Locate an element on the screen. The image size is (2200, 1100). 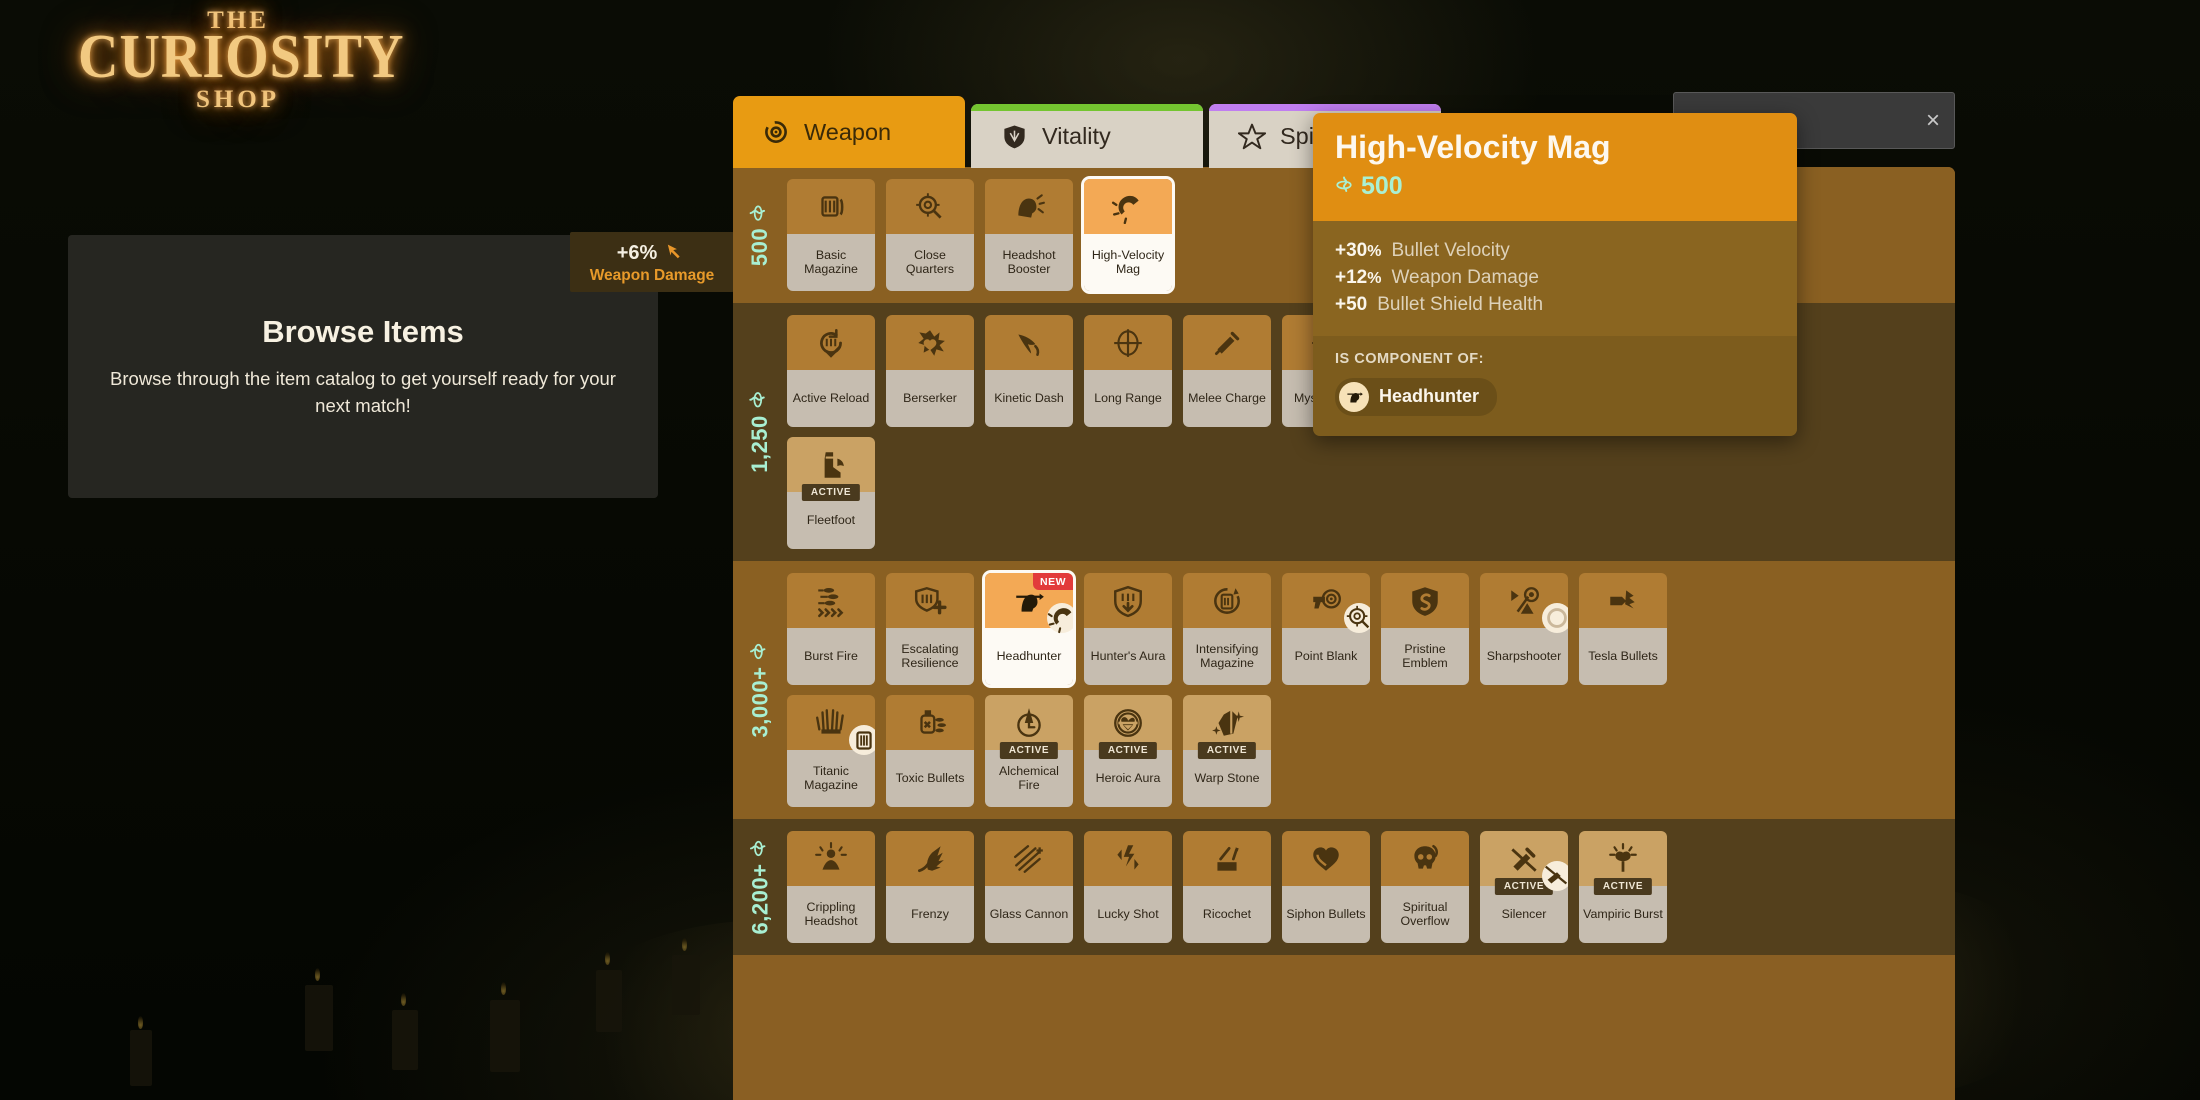
glass-cannon-icon is located at coordinates (1029, 859).